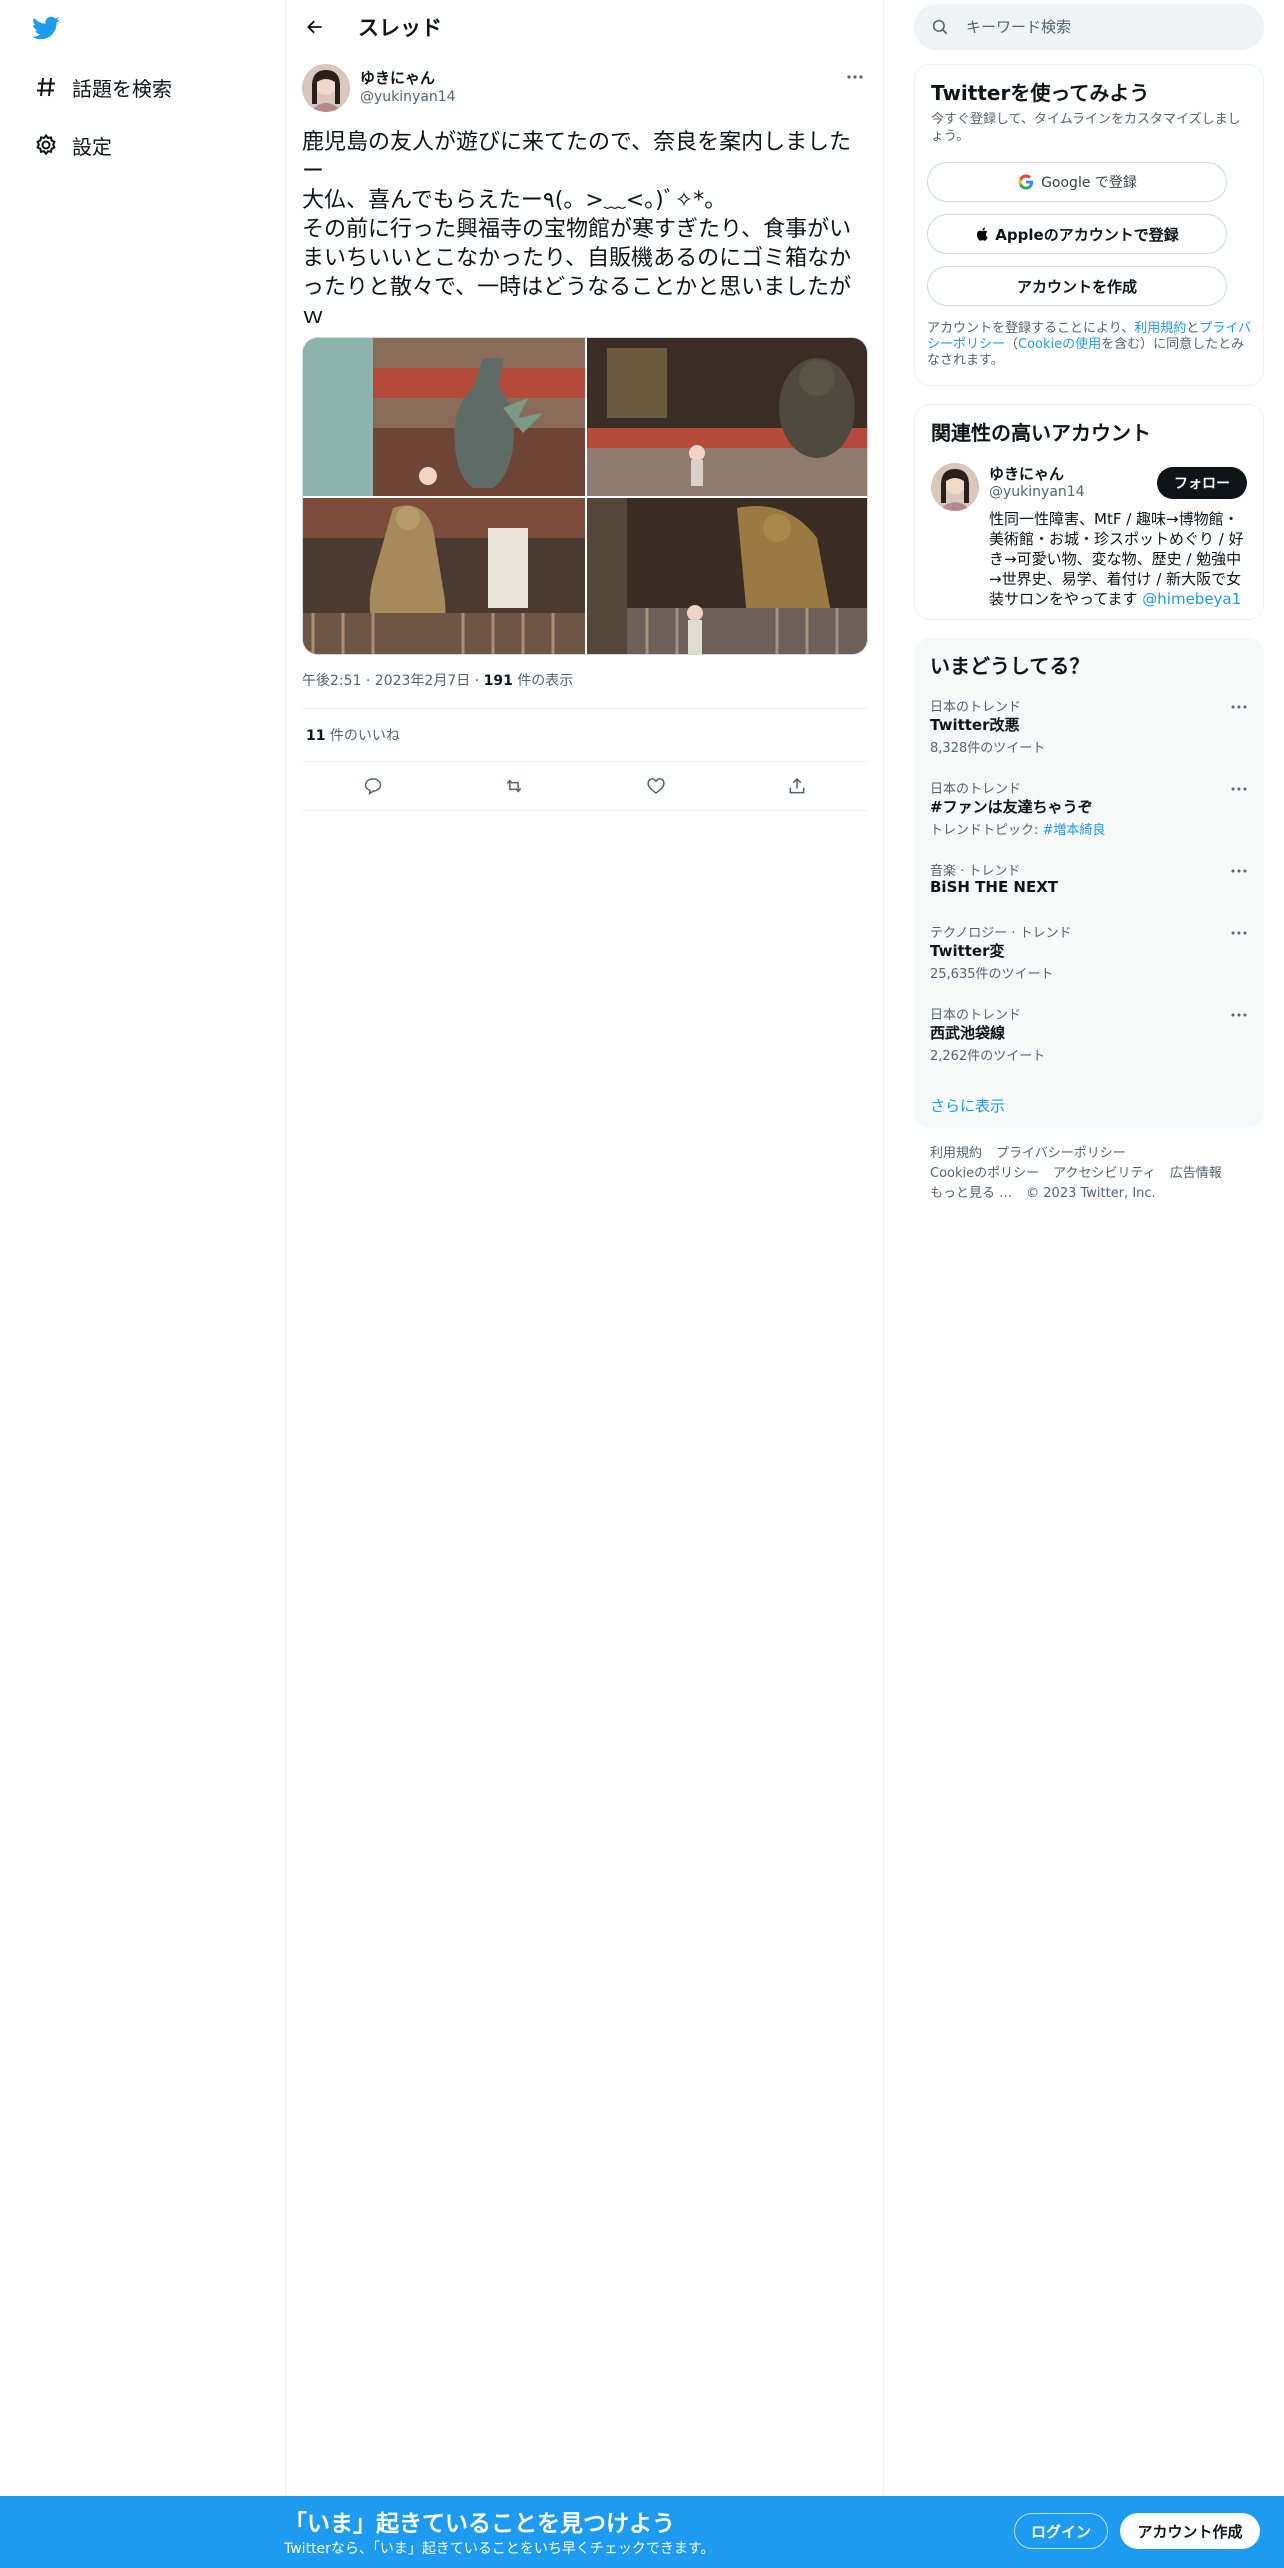 The height and width of the screenshot is (2568, 1284). Describe the element at coordinates (1040, 93) in the screenshot. I see `signup-card-title: Twitterを使ってみよう` at that location.